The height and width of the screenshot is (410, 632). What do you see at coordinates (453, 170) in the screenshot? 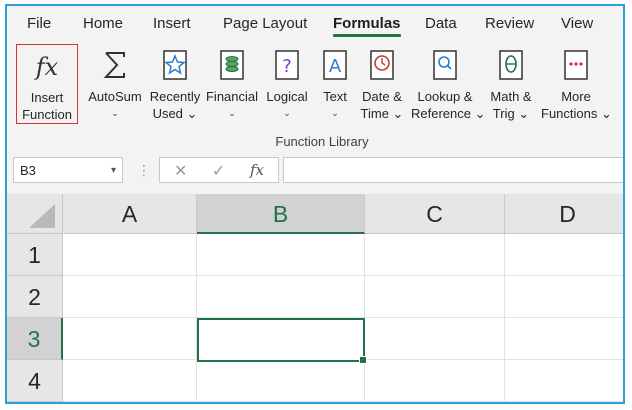
I see `formula-input` at bounding box center [453, 170].